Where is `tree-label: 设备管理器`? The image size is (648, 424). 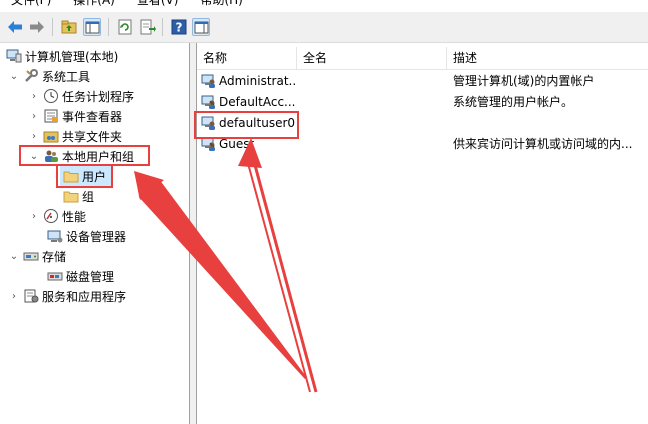
tree-label: 设备管理器 is located at coordinates (96, 236).